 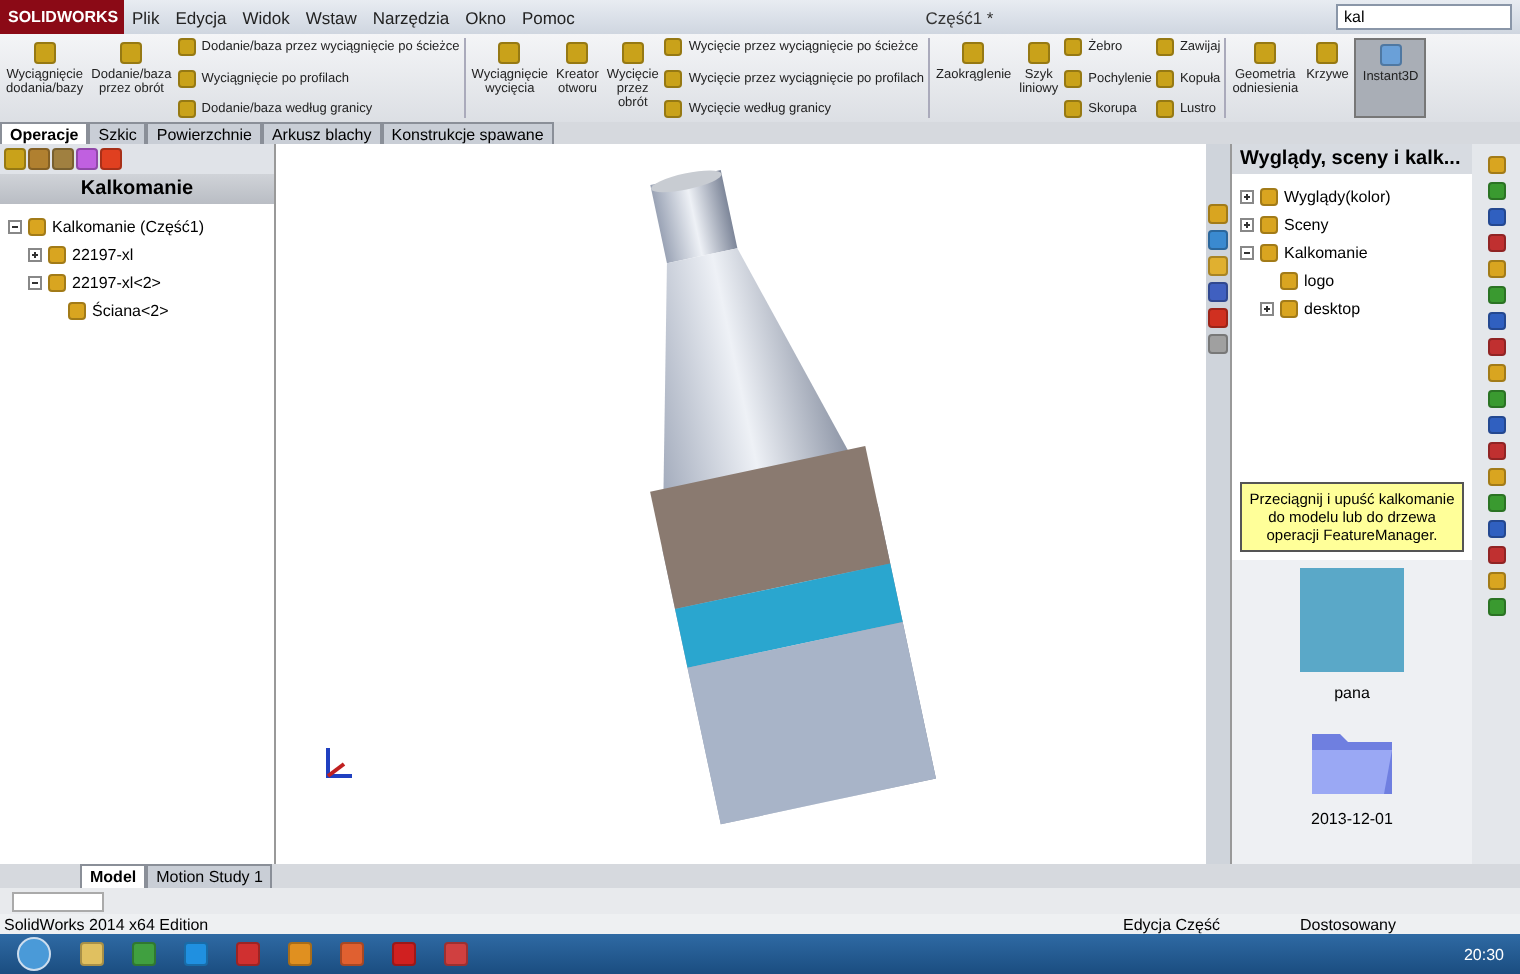 I want to click on dropdown-field, so click(x=58, y=901).